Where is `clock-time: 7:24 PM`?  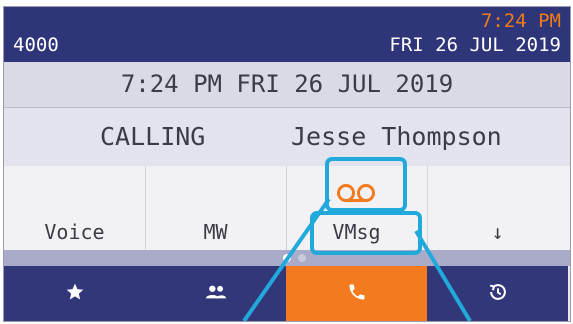
clock-time: 7:24 PM is located at coordinates (520, 21).